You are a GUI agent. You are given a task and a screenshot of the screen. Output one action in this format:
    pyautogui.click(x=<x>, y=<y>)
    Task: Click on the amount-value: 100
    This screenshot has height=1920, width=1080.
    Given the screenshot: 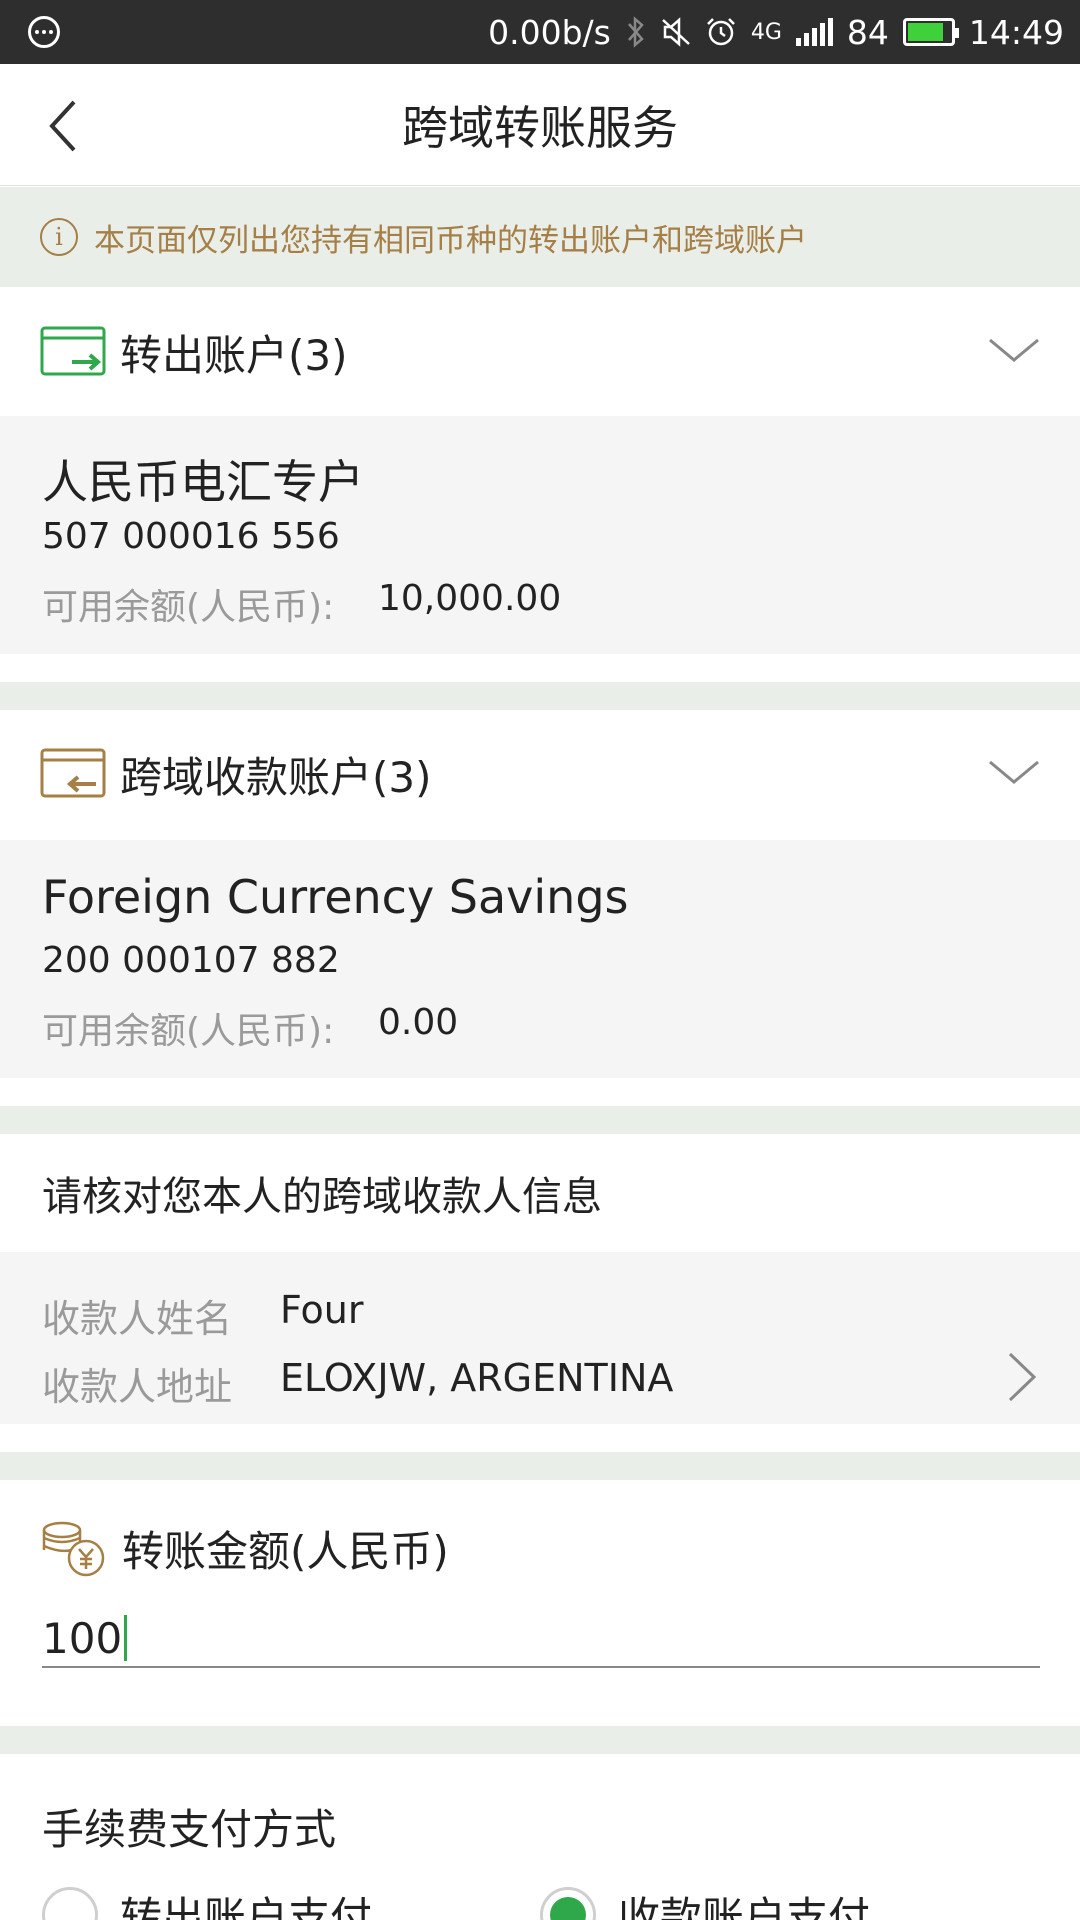 What is the action you would take?
    pyautogui.click(x=82, y=1638)
    